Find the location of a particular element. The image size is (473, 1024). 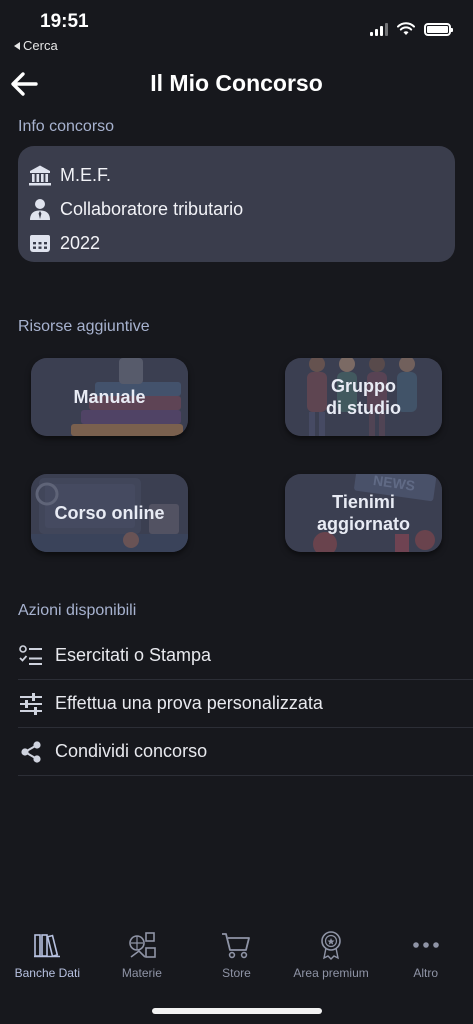

books-icon is located at coordinates (47, 945).